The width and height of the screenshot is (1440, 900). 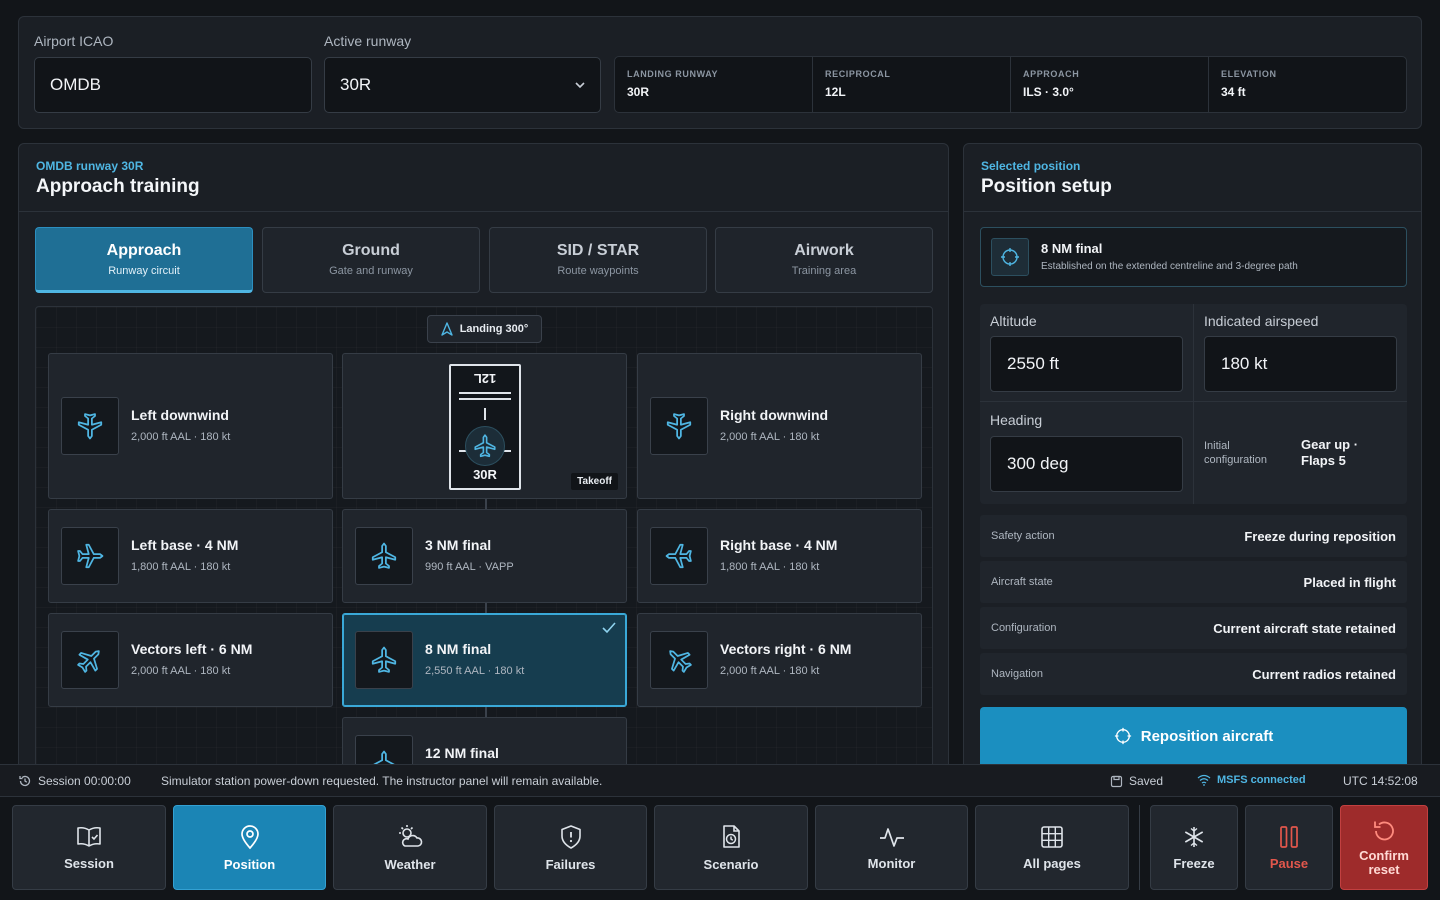 What do you see at coordinates (1249, 74) in the screenshot?
I see `info-key: ELEVATION` at bounding box center [1249, 74].